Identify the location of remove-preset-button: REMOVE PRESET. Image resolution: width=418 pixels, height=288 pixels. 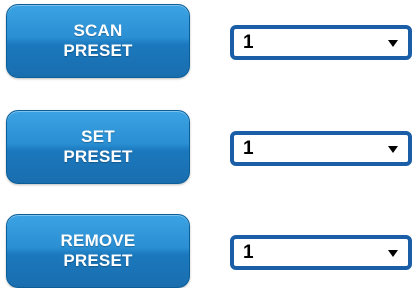
(98, 251).